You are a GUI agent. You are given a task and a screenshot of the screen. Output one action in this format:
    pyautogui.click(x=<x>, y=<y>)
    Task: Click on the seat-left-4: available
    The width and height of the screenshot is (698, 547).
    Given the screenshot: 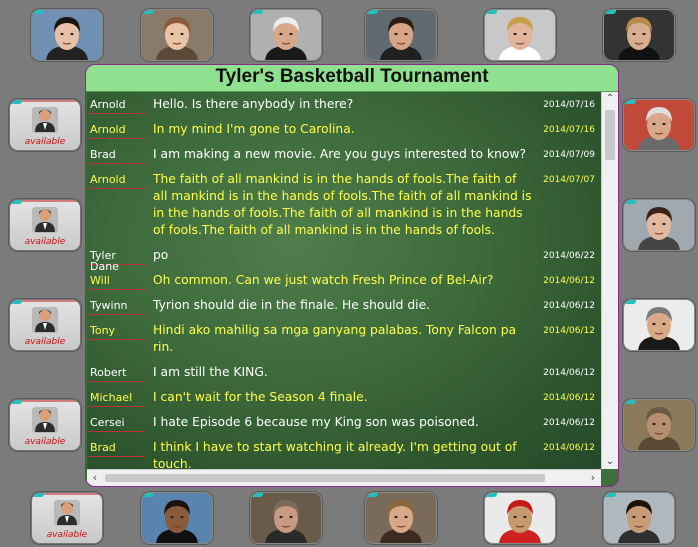 What is the action you would take?
    pyautogui.click(x=45, y=425)
    